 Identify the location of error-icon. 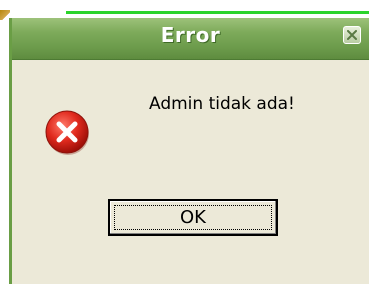
(67, 132).